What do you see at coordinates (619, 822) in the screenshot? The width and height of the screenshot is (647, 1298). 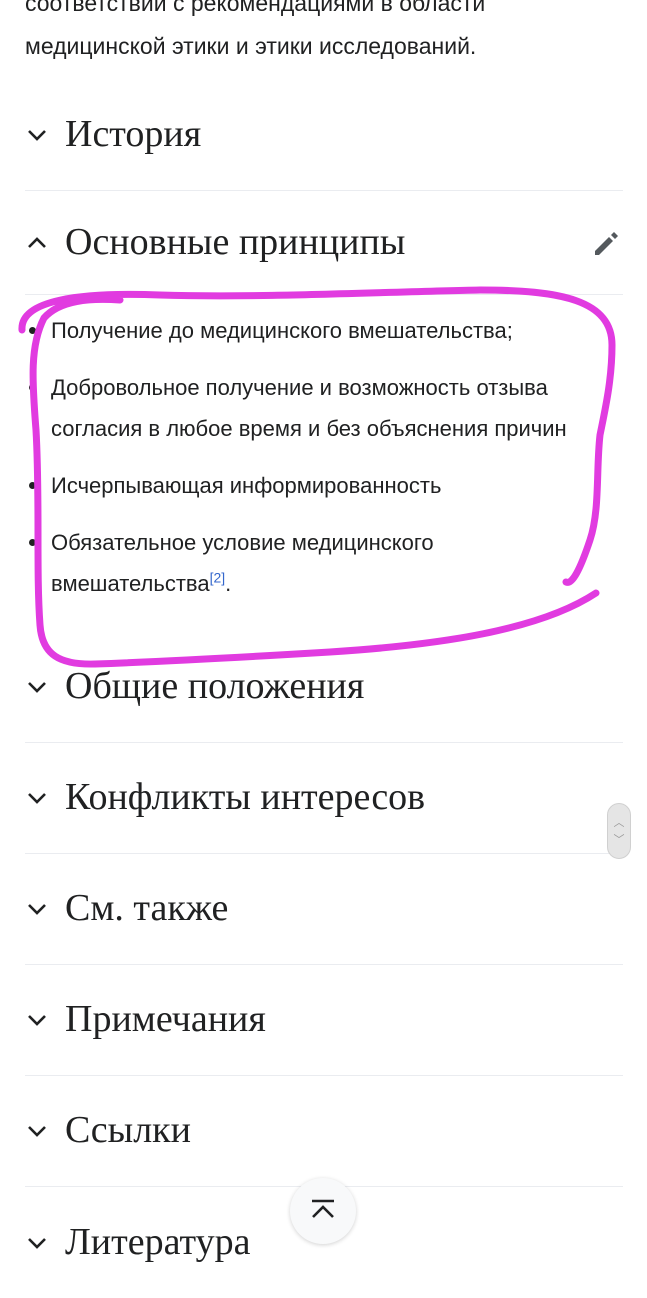 I see `chevron-up-icon: ︿` at bounding box center [619, 822].